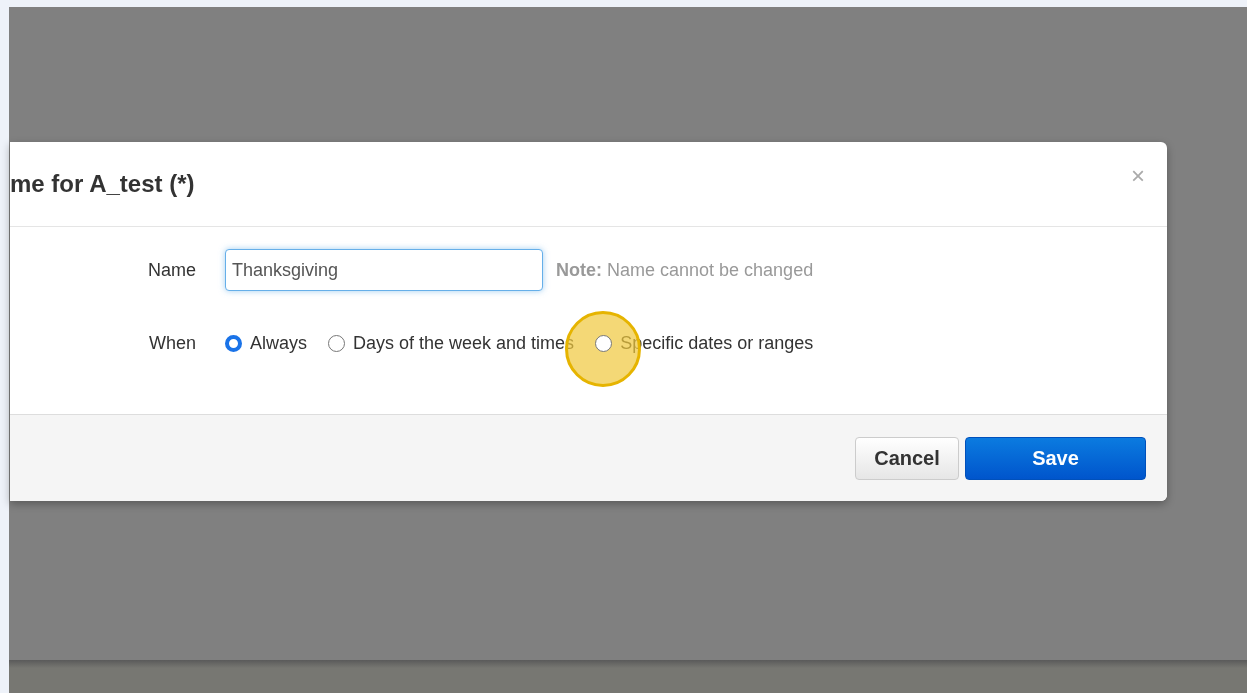  What do you see at coordinates (384, 270) in the screenshot?
I see `name-input-field: Thanksgiving` at bounding box center [384, 270].